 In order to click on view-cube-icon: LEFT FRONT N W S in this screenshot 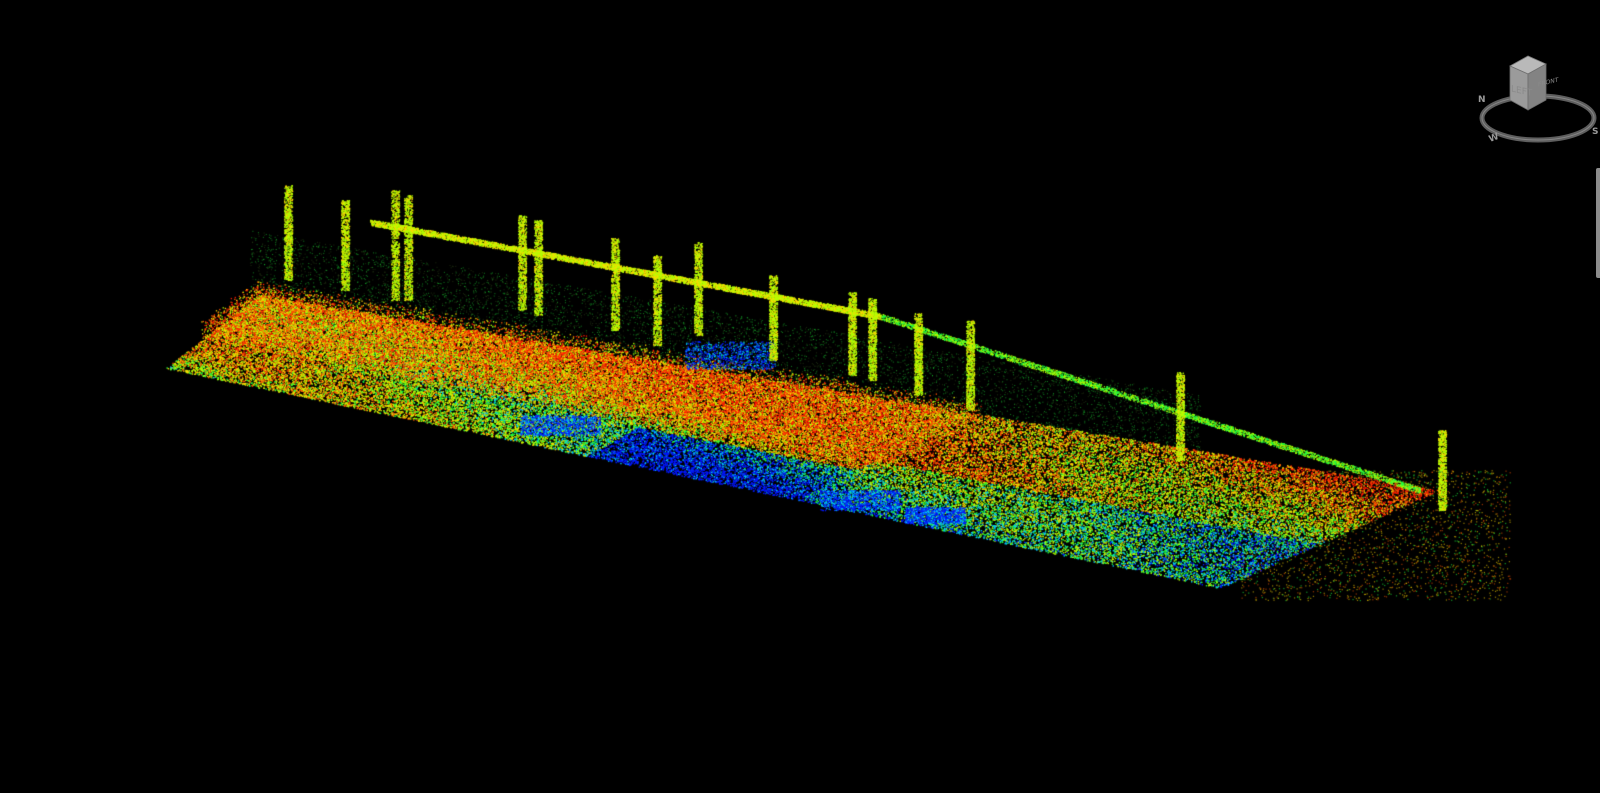, I will do `click(1538, 102)`.